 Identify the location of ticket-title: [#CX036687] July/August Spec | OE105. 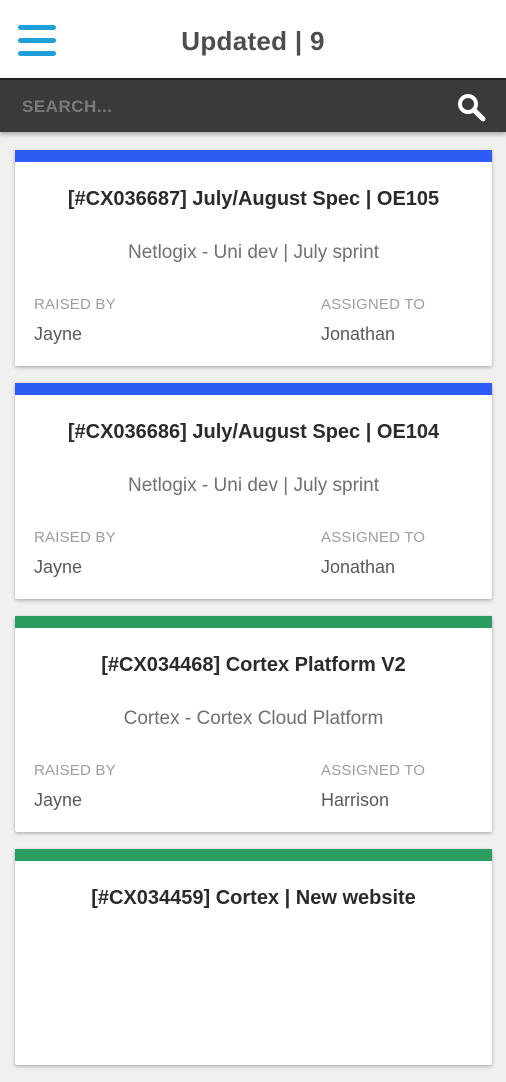
(253, 199).